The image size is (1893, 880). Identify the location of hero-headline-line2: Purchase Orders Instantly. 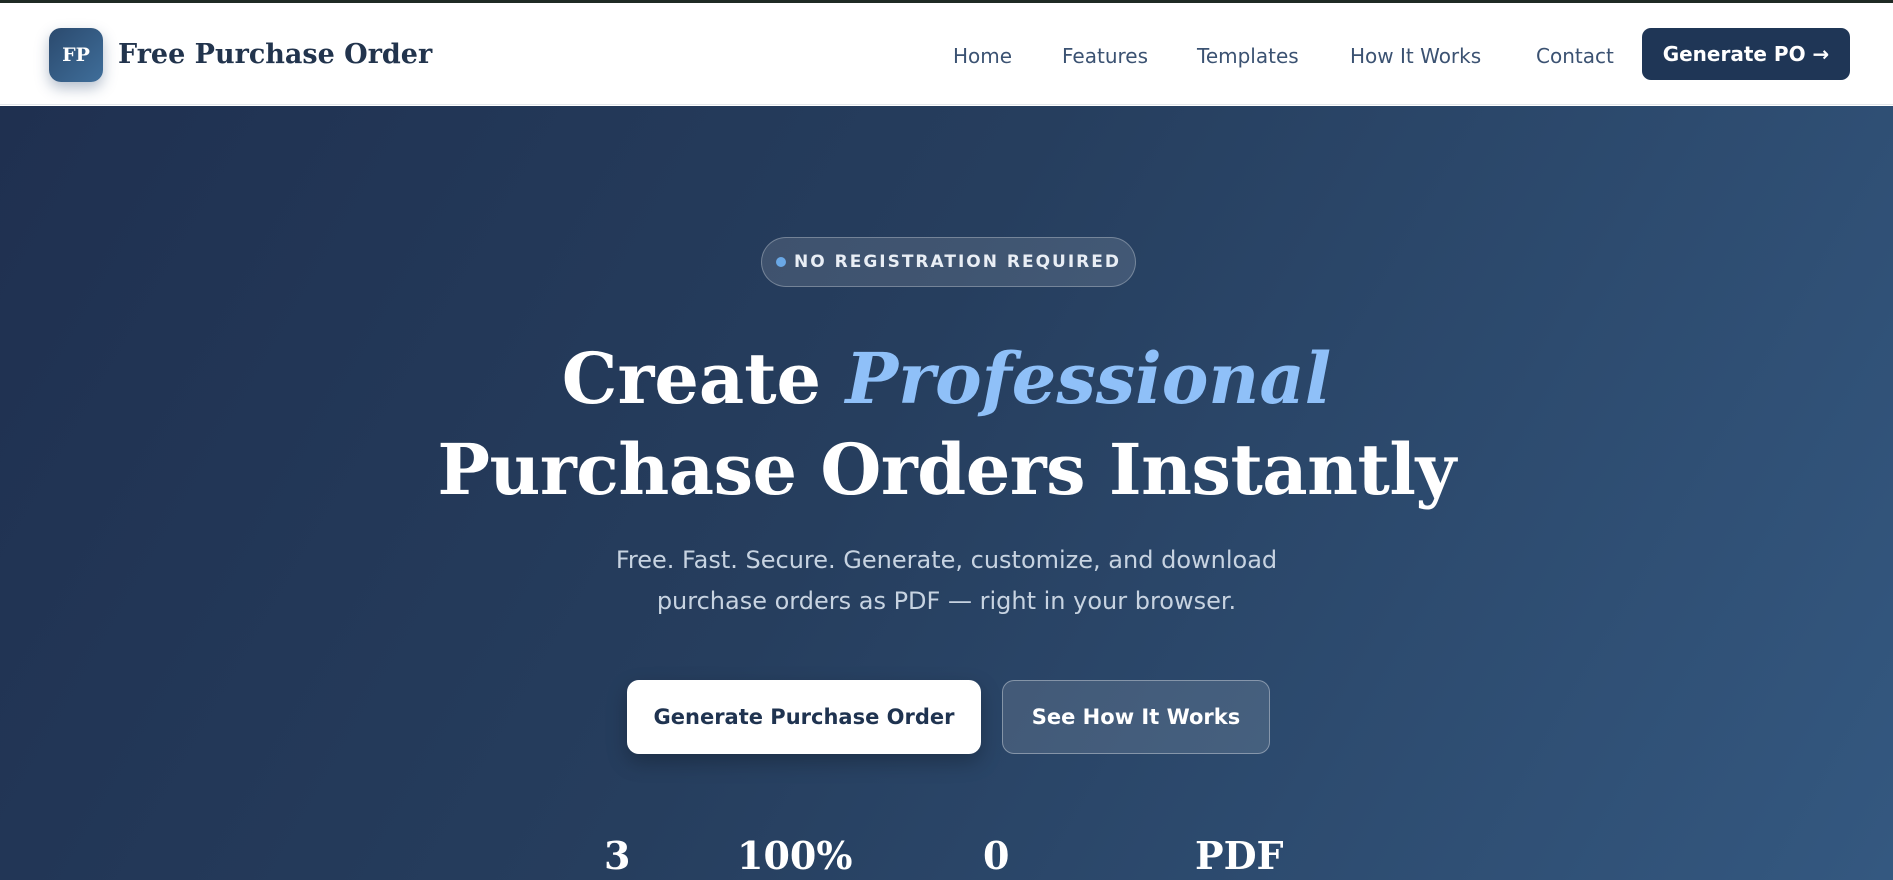
(946, 469).